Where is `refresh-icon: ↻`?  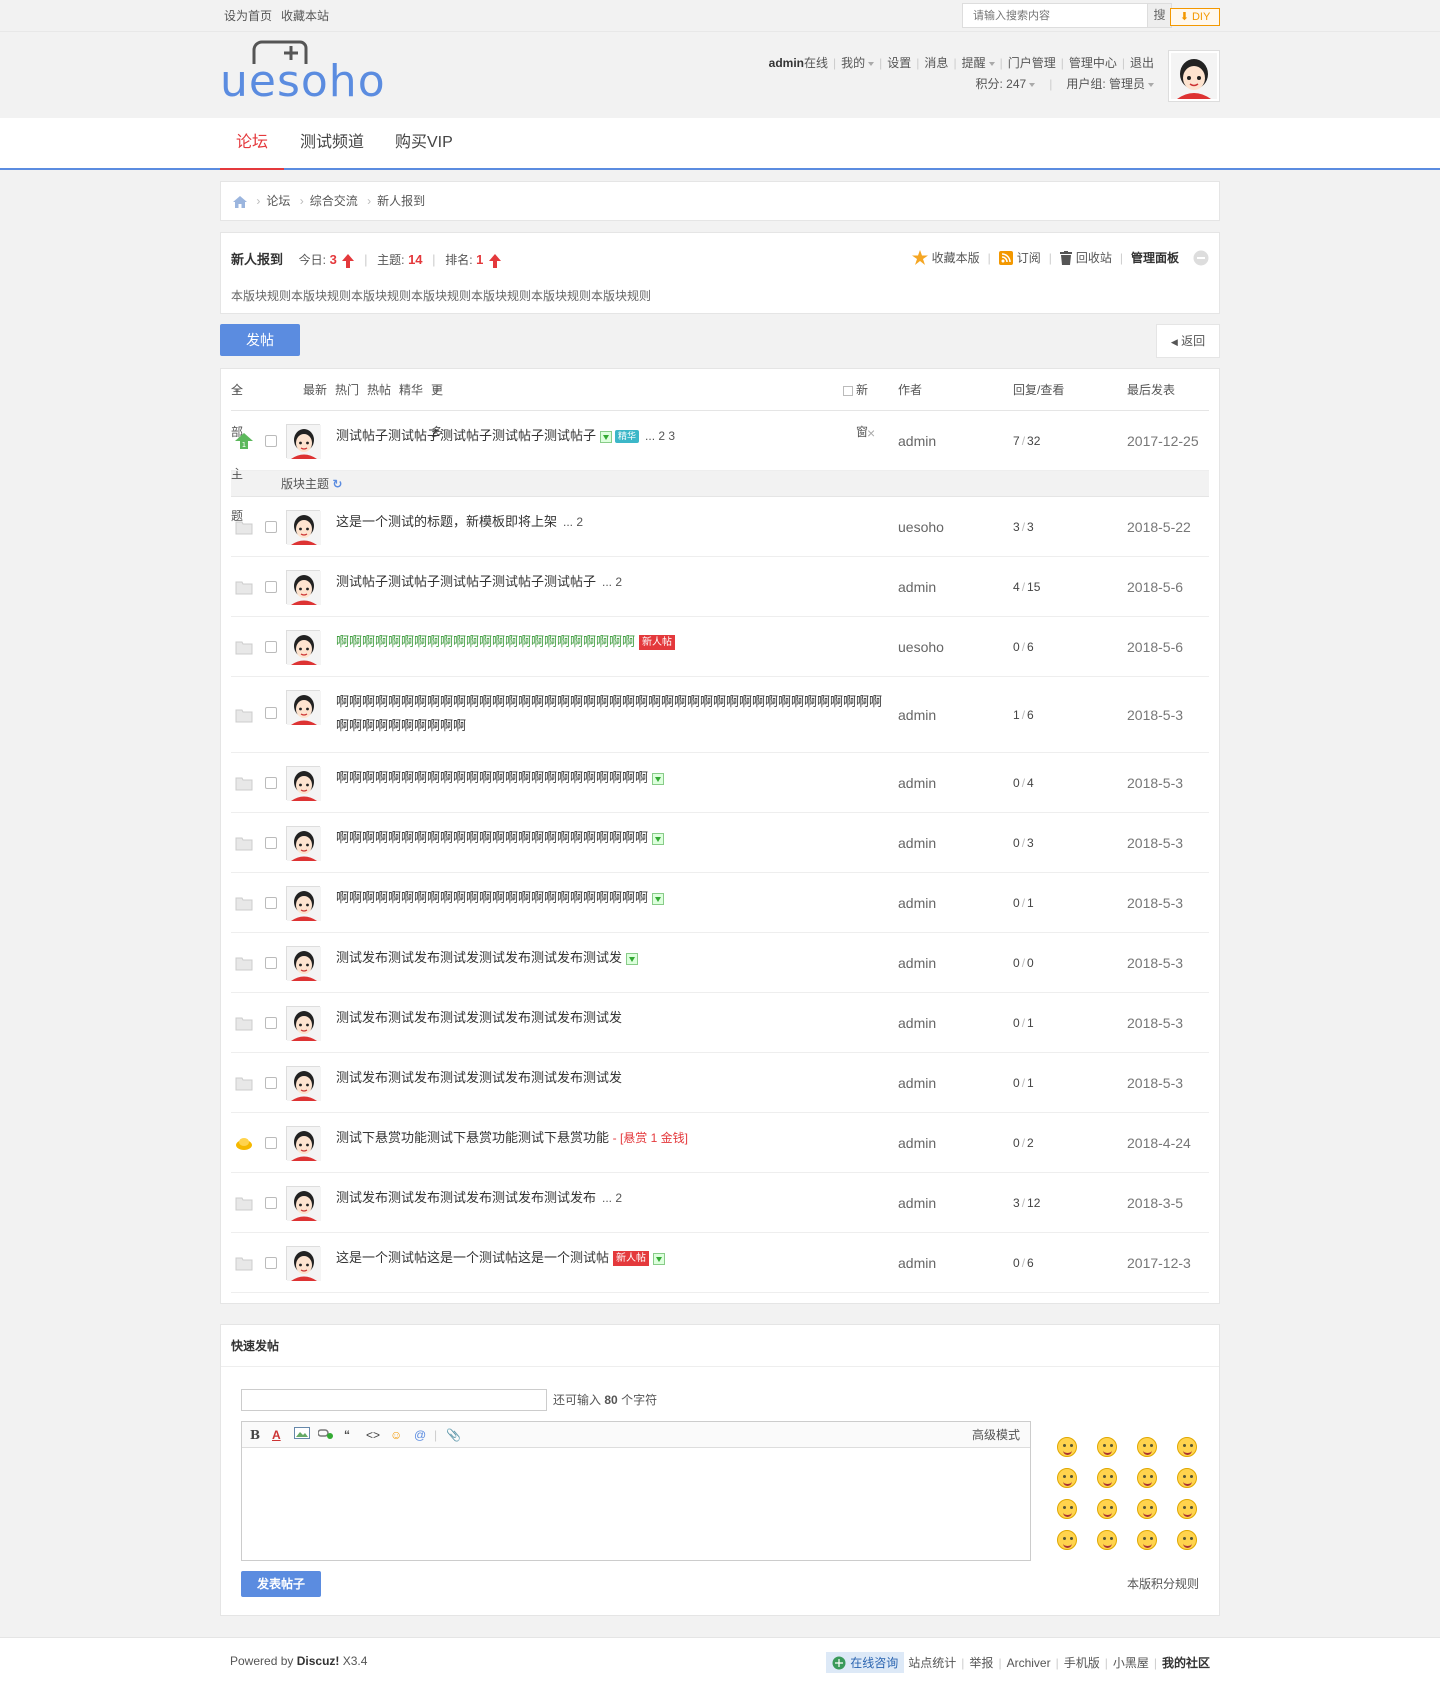
refresh-icon: ↻ is located at coordinates (337, 484).